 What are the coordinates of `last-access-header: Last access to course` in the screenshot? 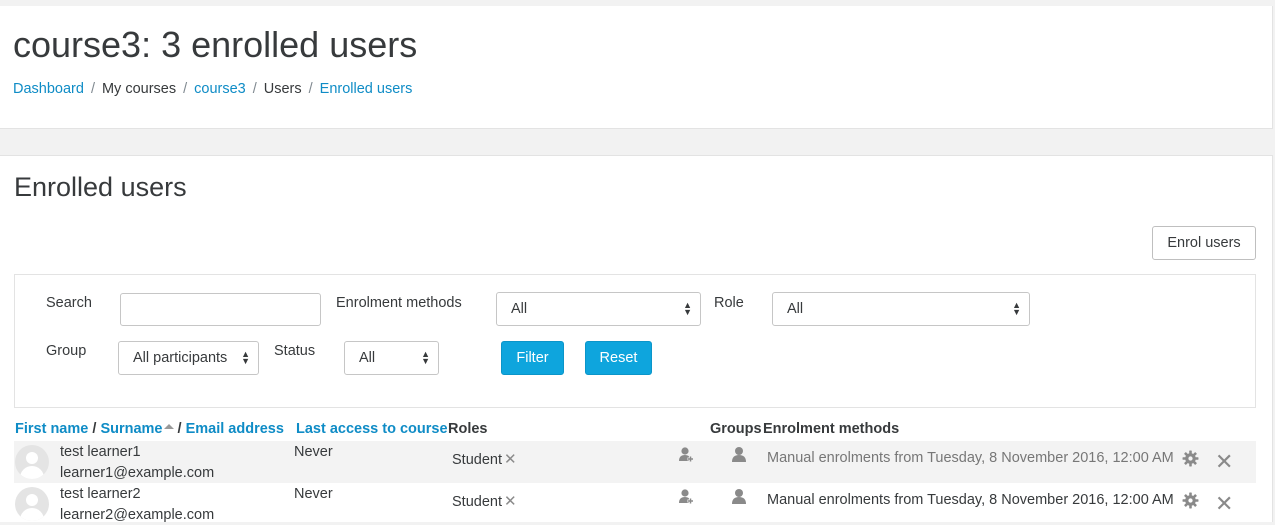 It's located at (372, 429).